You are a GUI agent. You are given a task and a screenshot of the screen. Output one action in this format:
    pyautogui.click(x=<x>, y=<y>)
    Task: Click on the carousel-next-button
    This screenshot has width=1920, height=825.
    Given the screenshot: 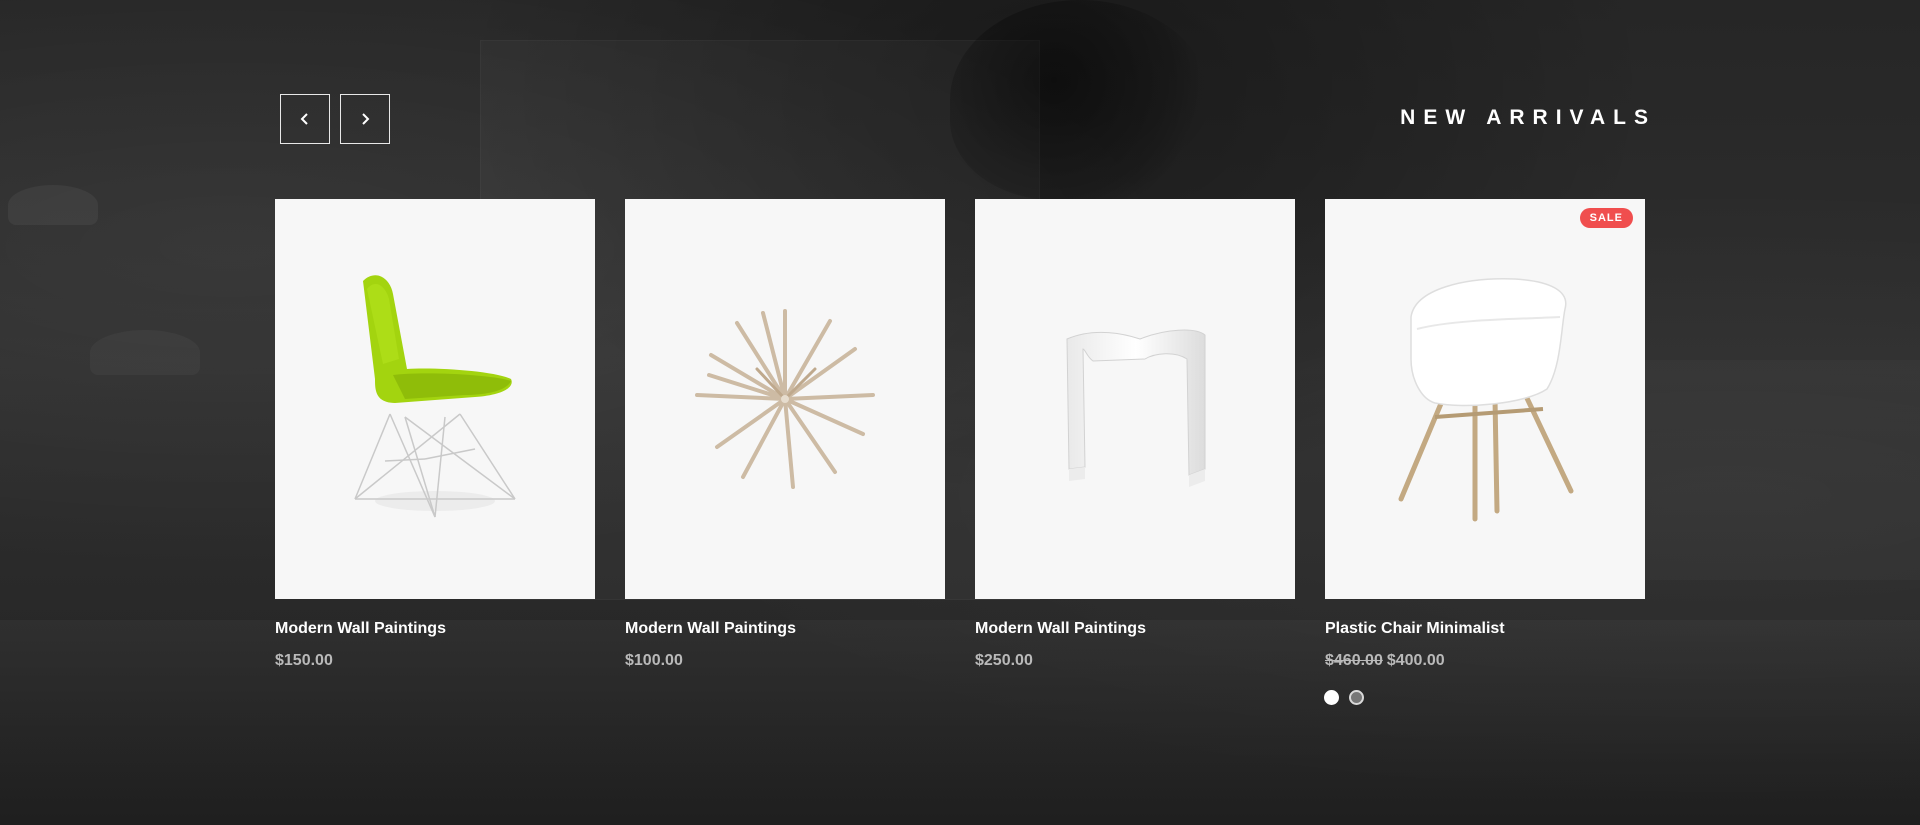 What is the action you would take?
    pyautogui.click(x=365, y=119)
    